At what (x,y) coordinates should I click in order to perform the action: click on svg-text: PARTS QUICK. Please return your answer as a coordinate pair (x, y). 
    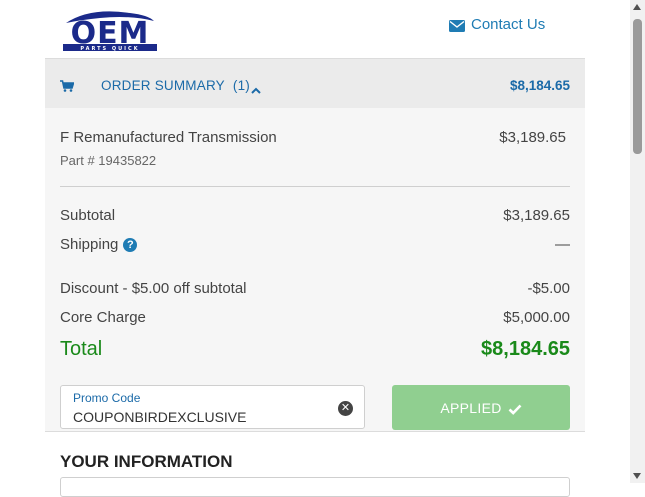
    Looking at the image, I should click on (109, 49).